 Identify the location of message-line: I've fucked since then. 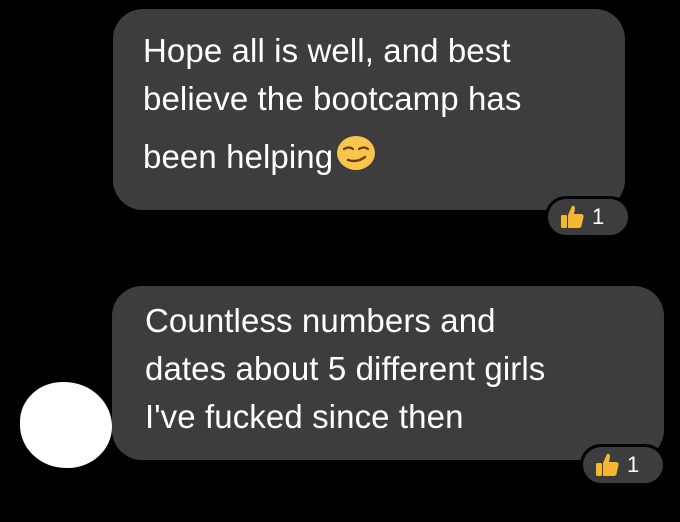
(304, 416).